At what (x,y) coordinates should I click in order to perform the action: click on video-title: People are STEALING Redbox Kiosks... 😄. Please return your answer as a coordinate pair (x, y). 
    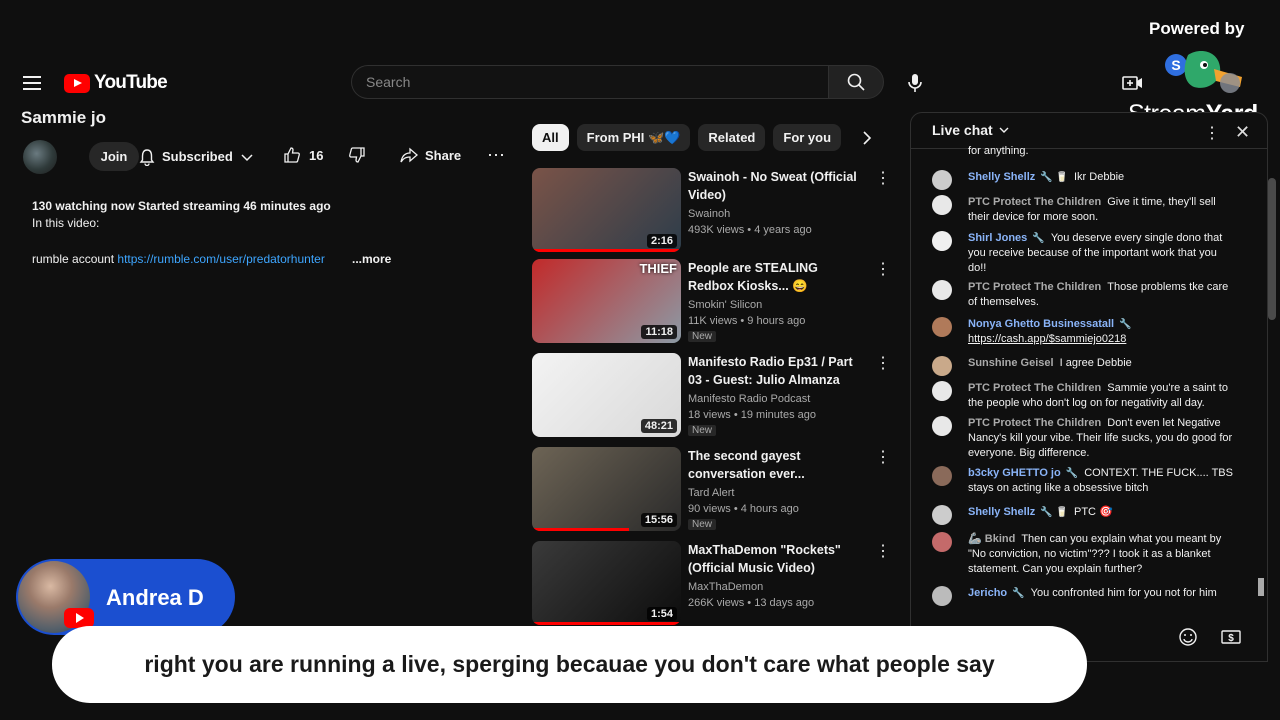
    Looking at the image, I should click on (774, 277).